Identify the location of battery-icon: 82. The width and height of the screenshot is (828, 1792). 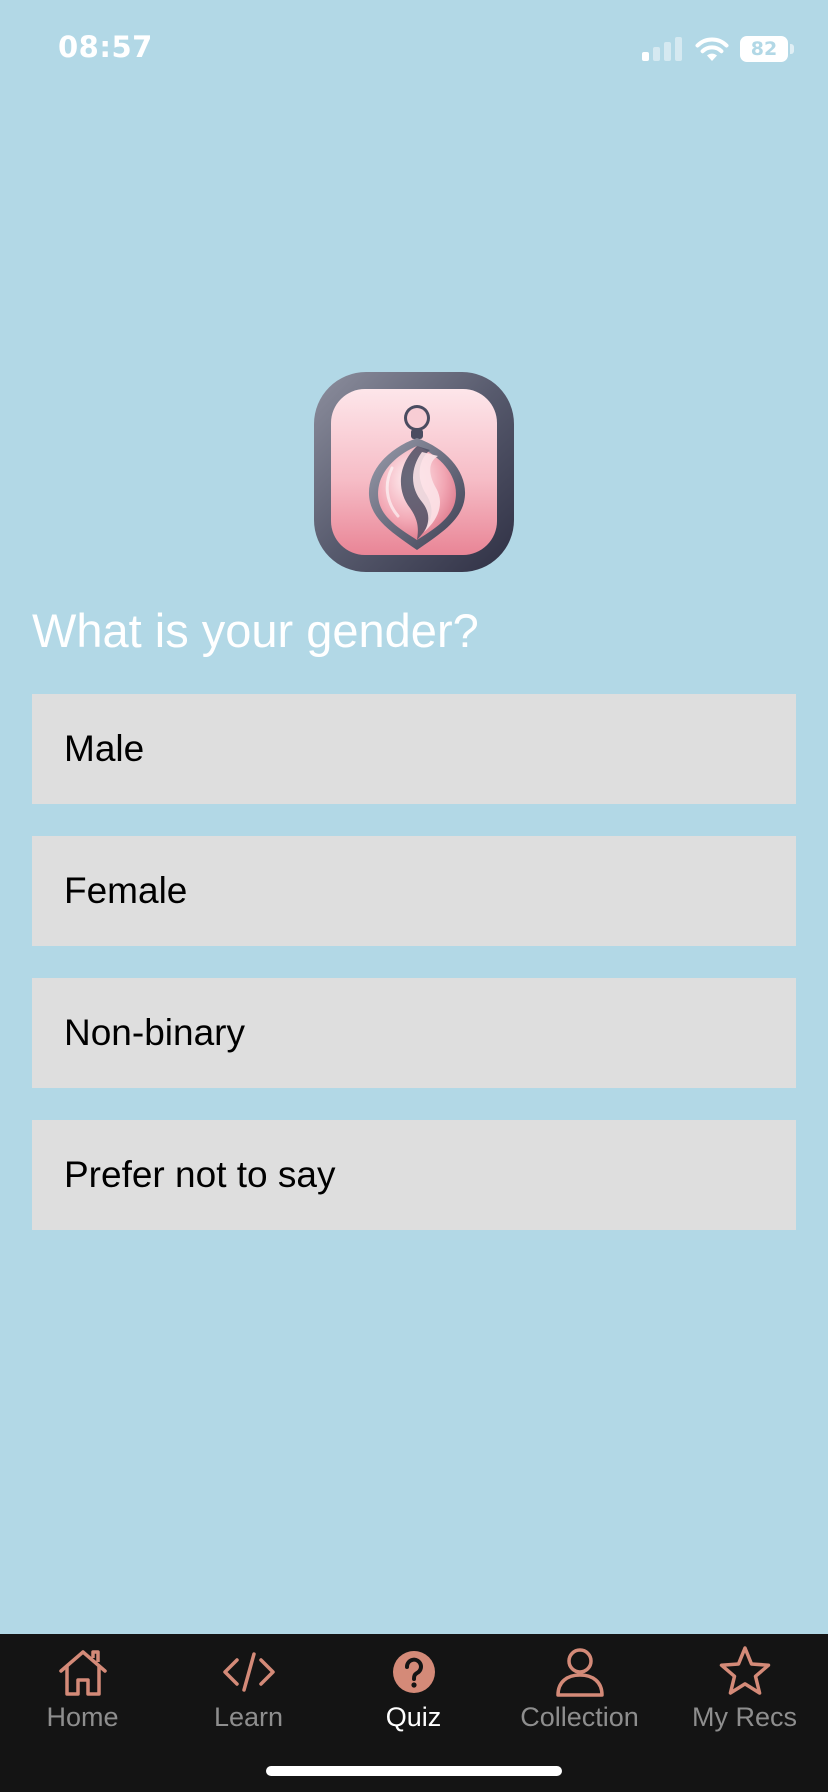
(764, 49).